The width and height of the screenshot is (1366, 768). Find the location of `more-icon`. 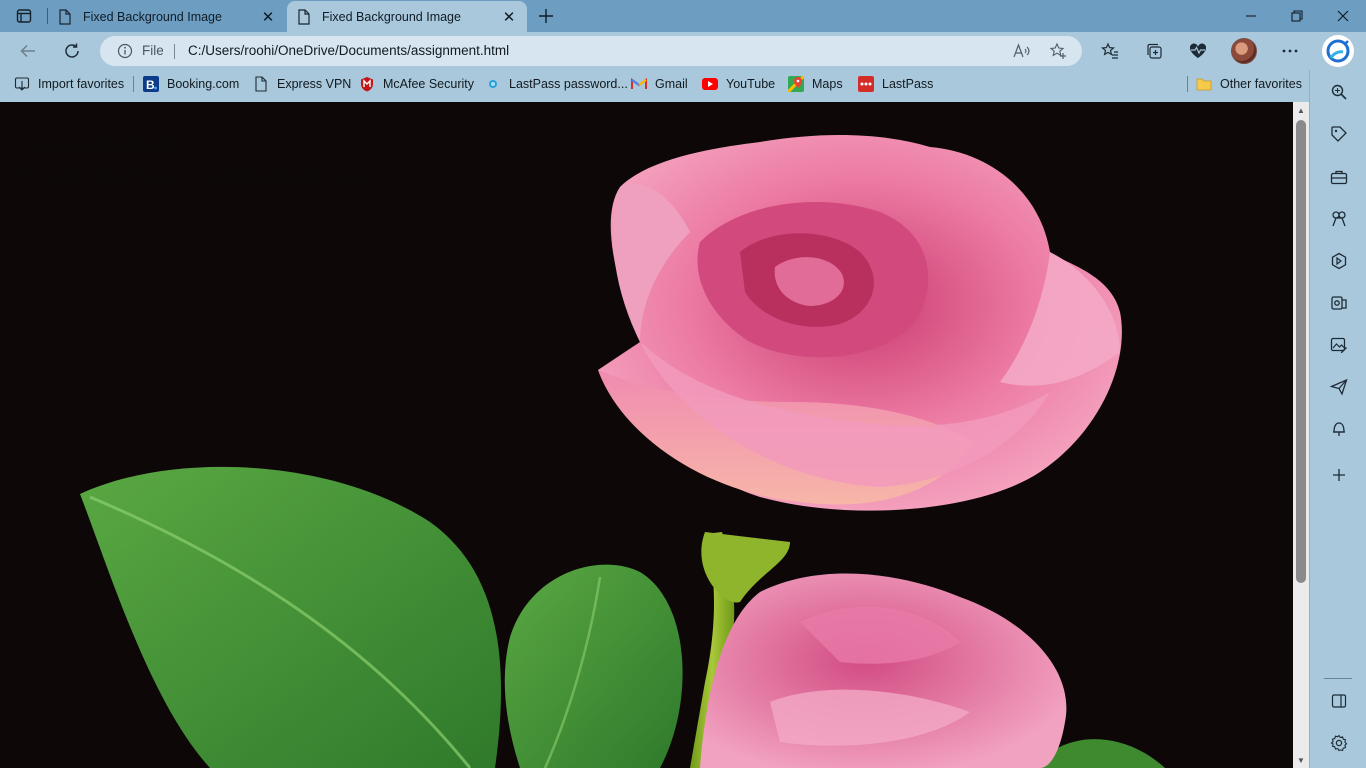

more-icon is located at coordinates (1290, 51).